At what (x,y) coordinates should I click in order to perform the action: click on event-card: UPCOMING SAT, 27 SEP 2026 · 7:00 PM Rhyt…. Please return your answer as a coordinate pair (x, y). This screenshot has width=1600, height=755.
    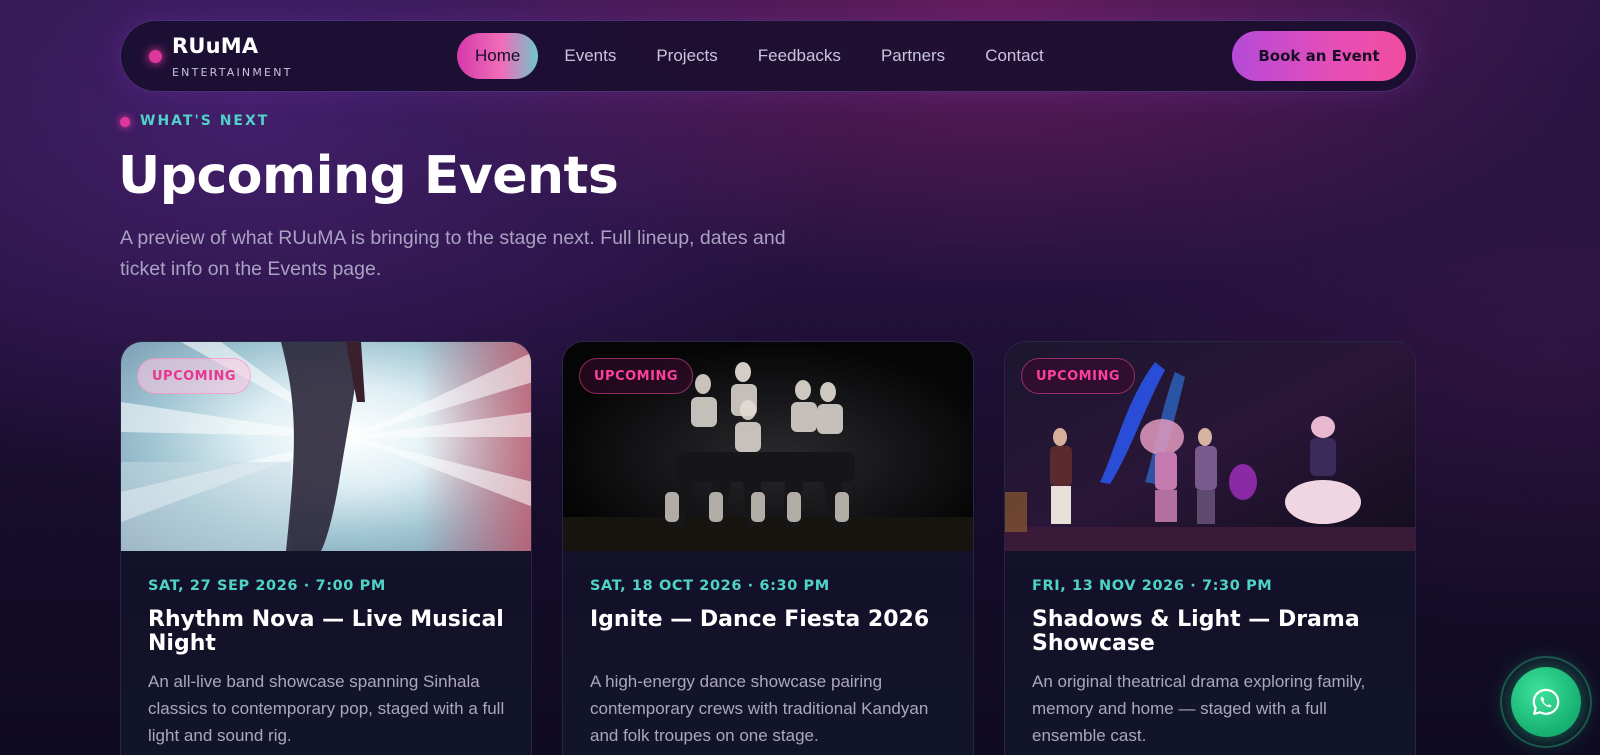
    Looking at the image, I should click on (326, 548).